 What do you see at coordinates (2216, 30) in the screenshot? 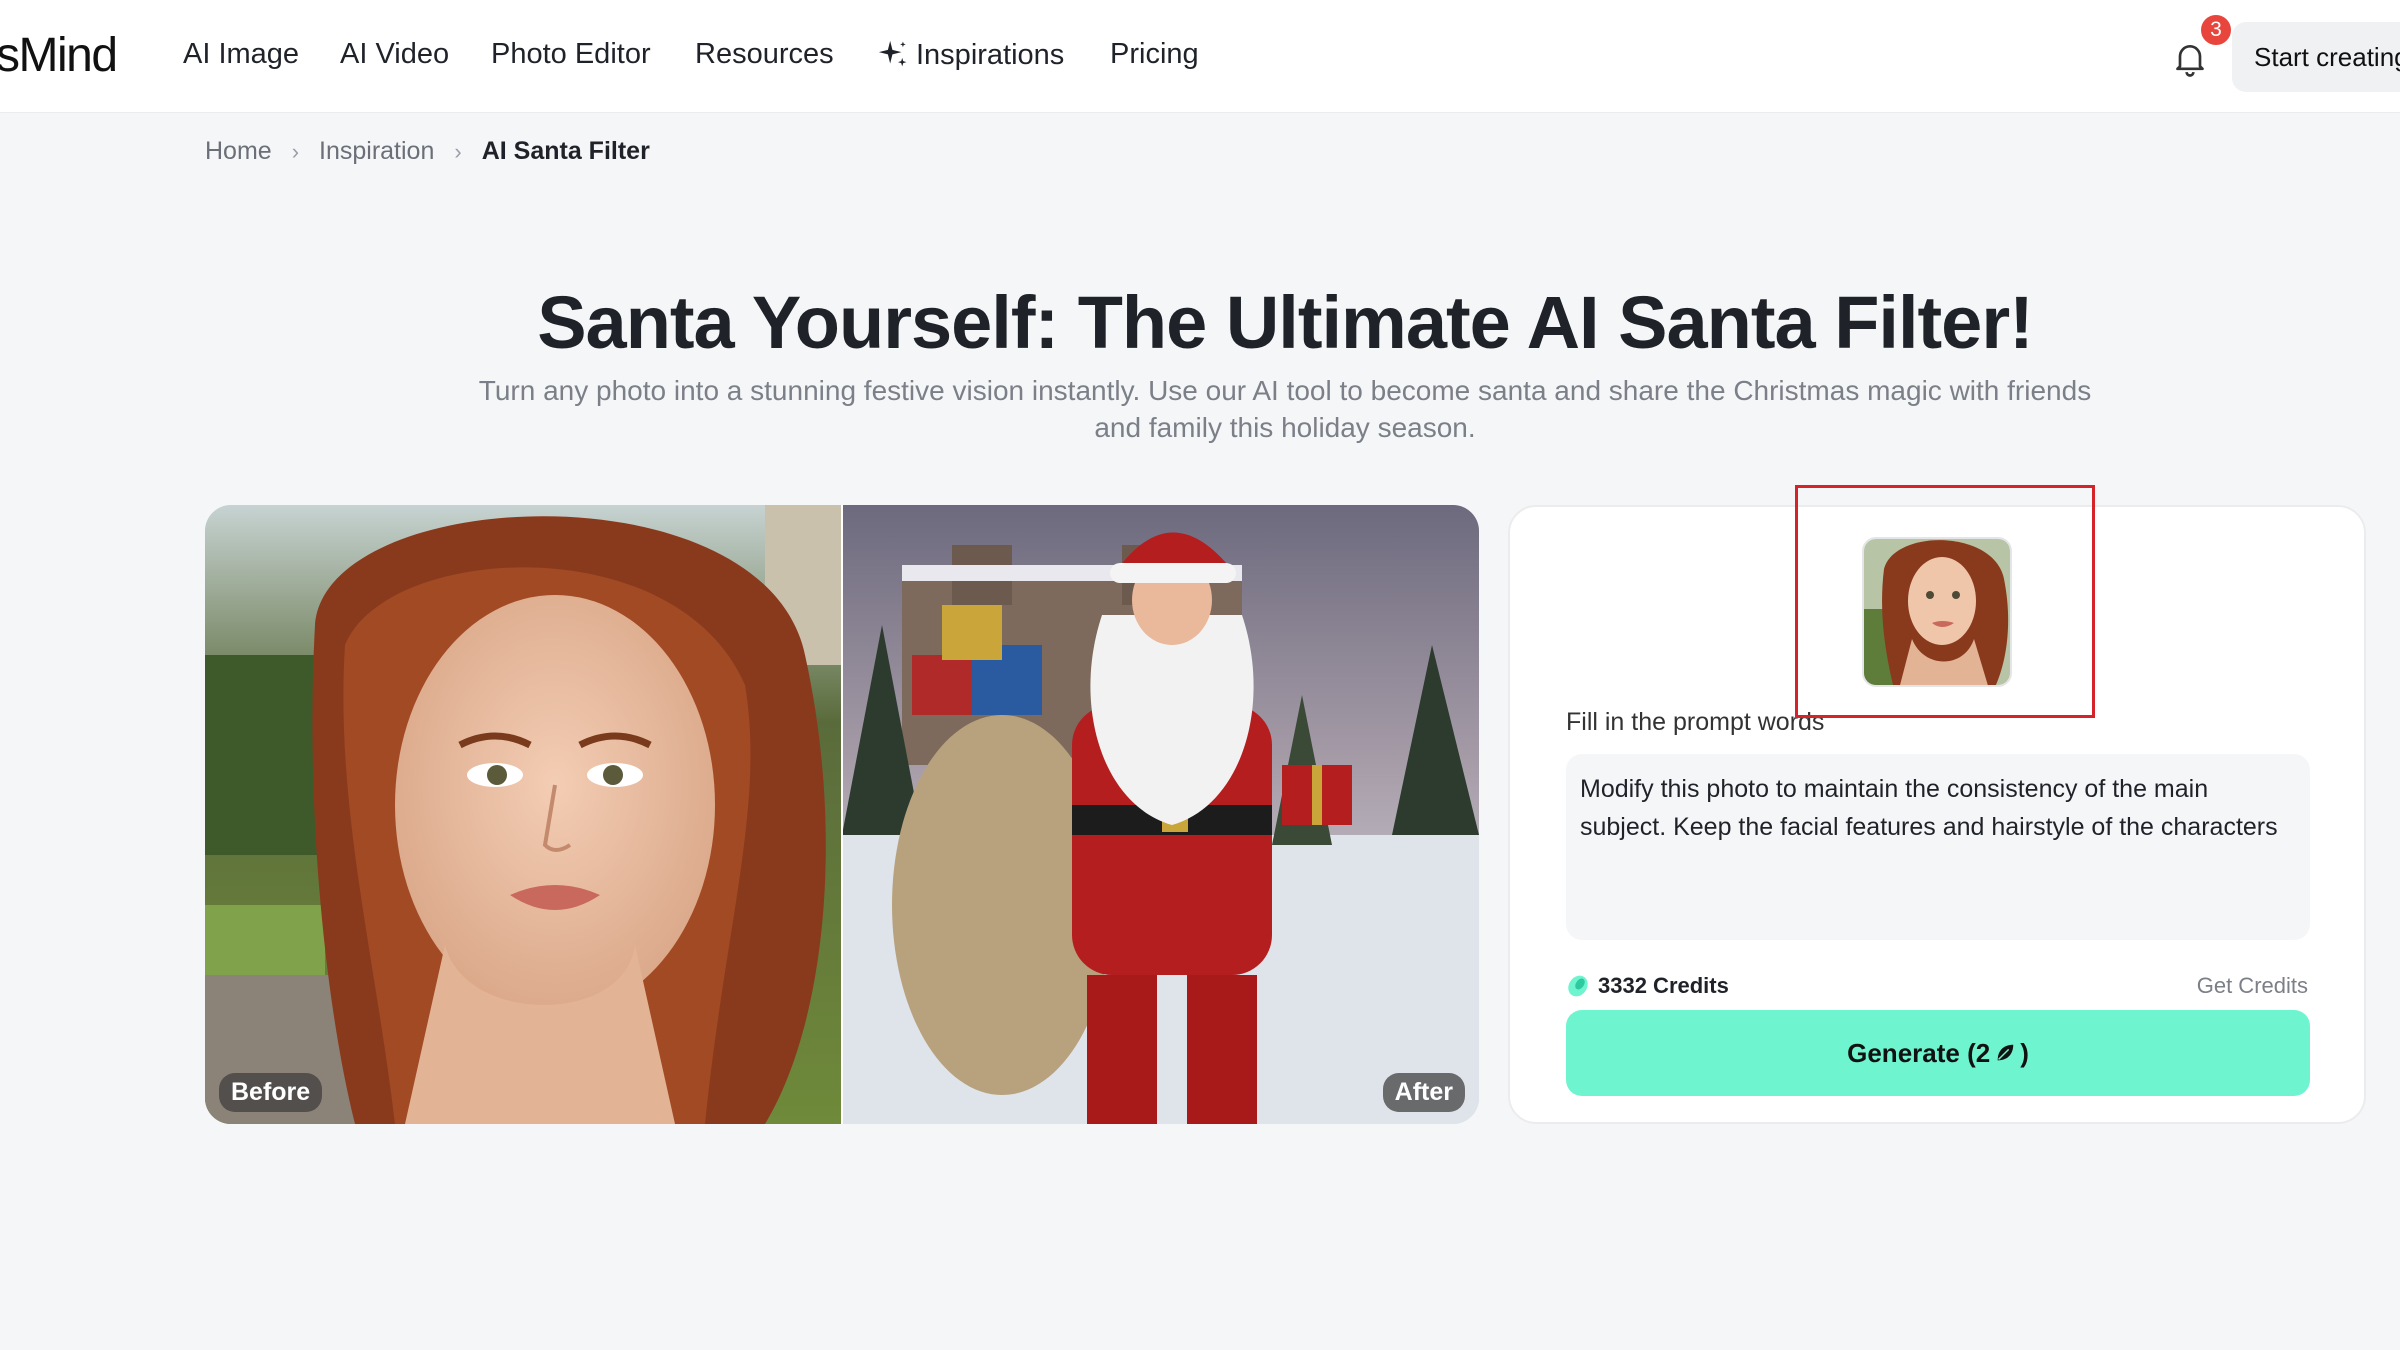
I see `notification-badge: 3` at bounding box center [2216, 30].